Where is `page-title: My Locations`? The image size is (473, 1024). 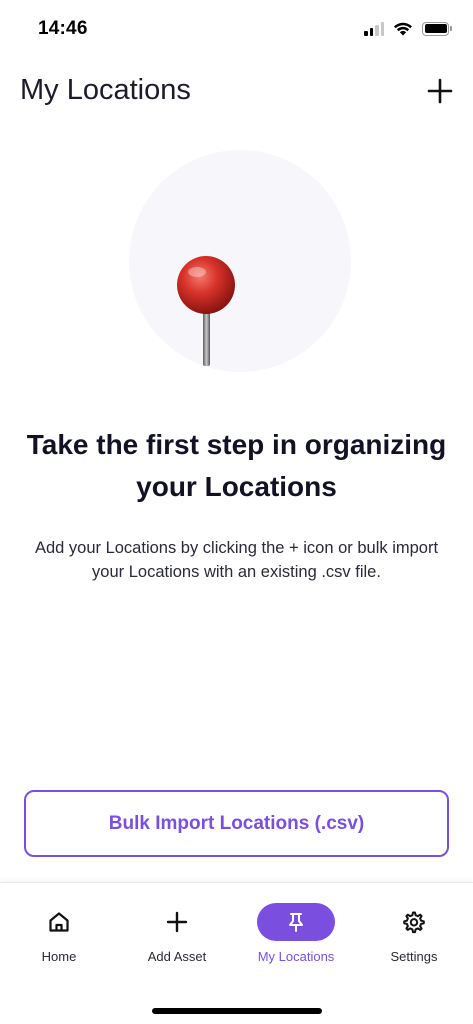
page-title: My Locations is located at coordinates (105, 90).